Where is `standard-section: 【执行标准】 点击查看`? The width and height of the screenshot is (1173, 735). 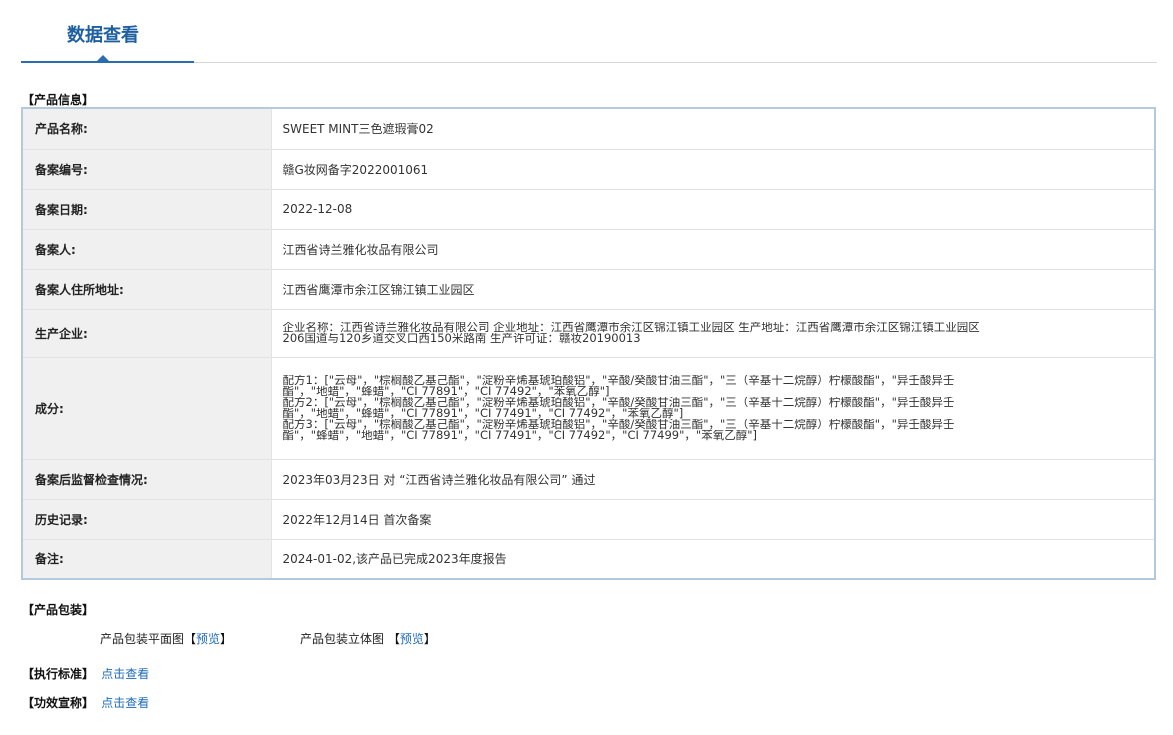
standard-section: 【执行标准】 点击查看 is located at coordinates (85, 673).